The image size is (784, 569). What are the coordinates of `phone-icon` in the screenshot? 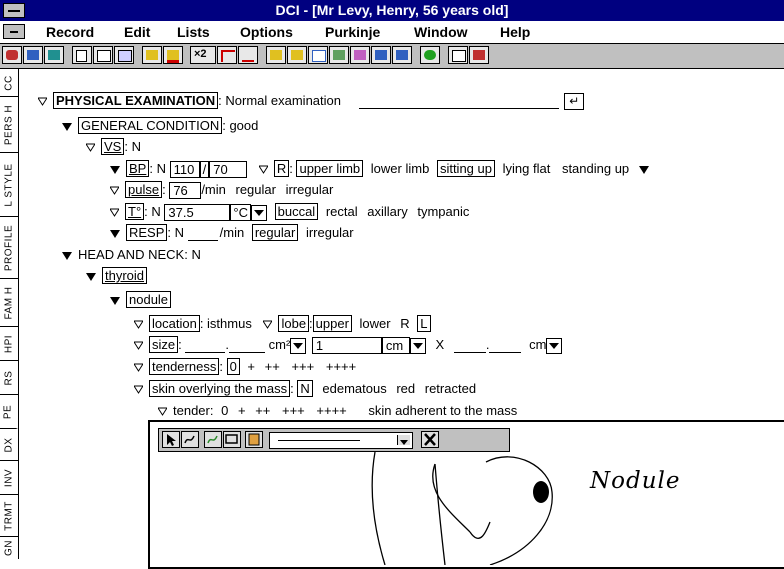 It's located at (12, 55).